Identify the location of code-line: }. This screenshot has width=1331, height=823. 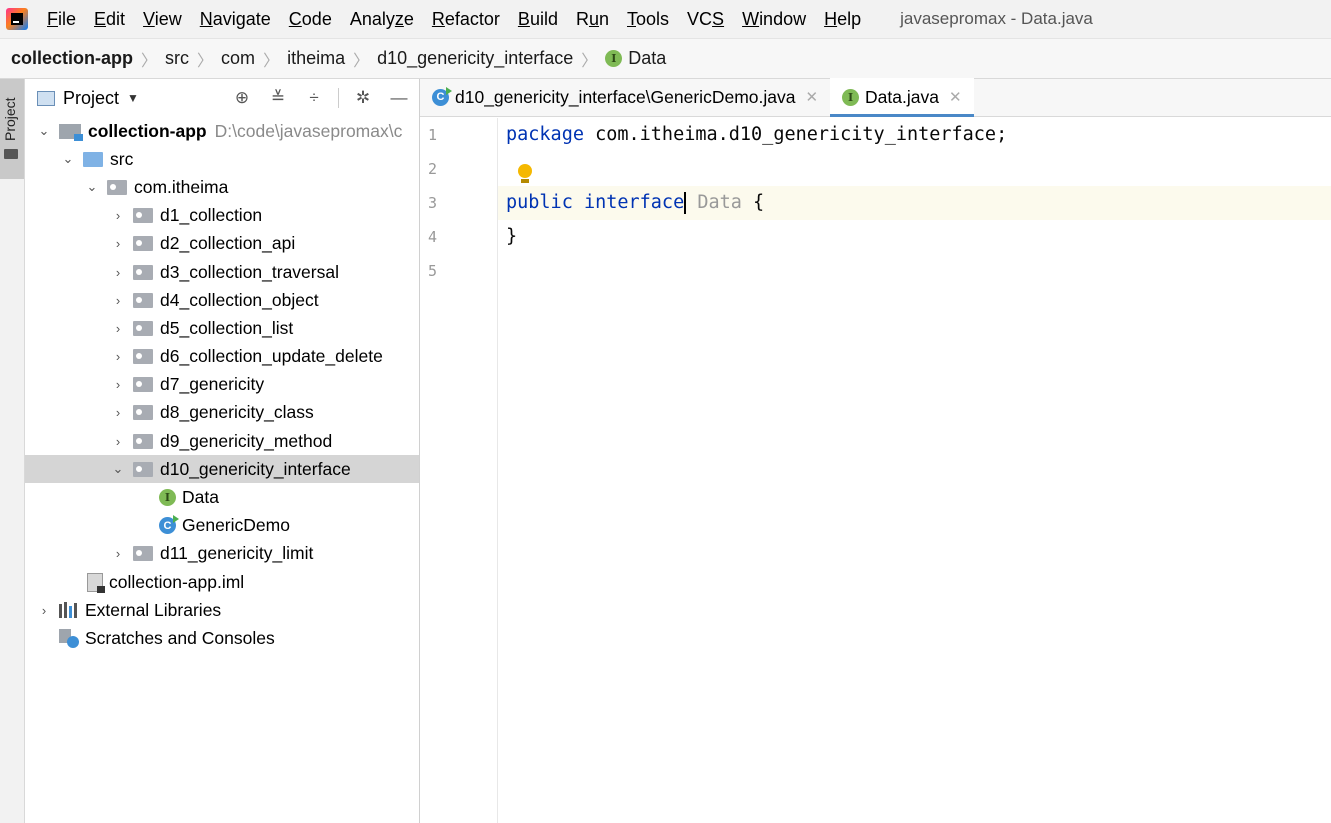
(914, 237).